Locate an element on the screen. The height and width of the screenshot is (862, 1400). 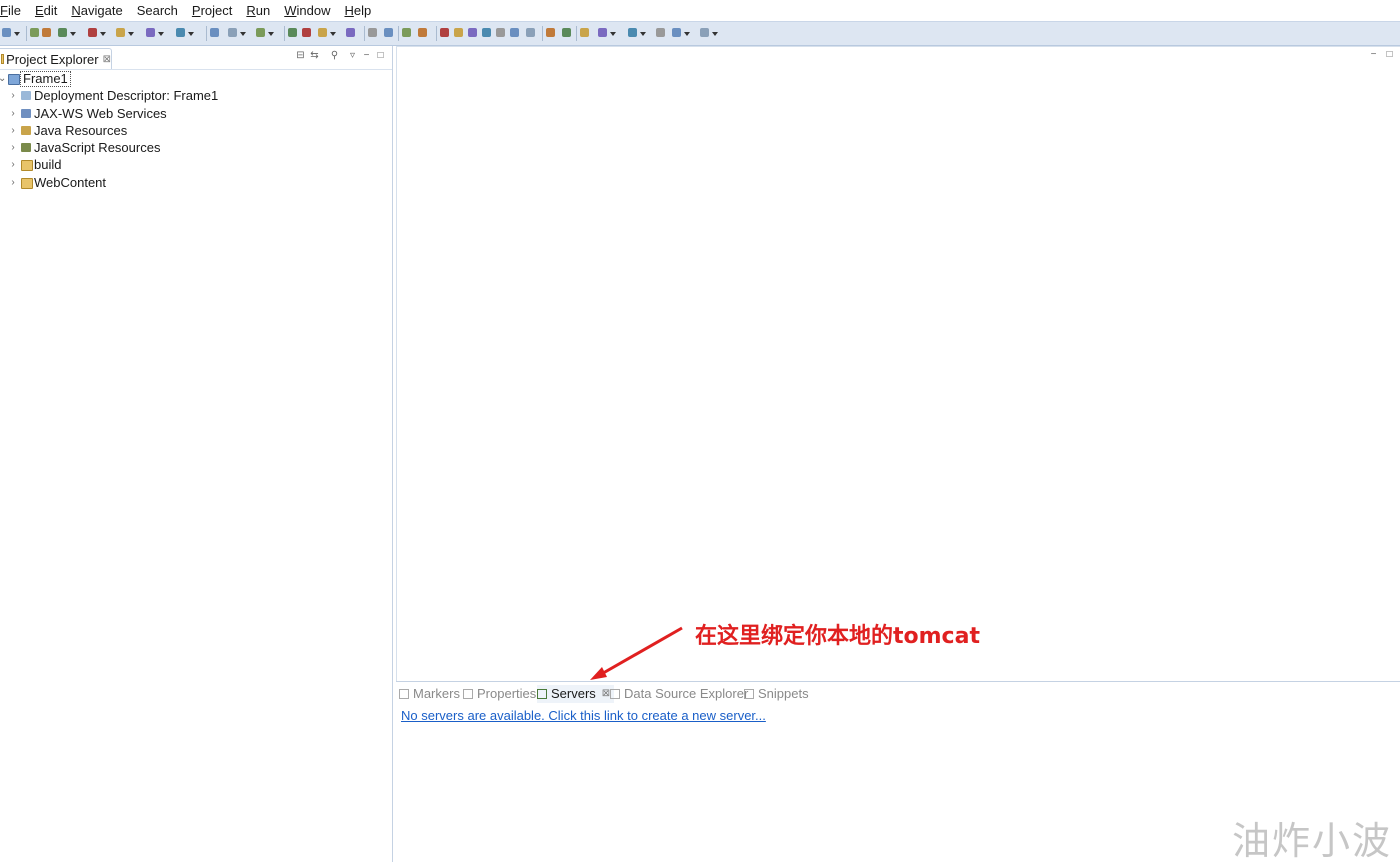
main-toolbar is located at coordinates (700, 33).